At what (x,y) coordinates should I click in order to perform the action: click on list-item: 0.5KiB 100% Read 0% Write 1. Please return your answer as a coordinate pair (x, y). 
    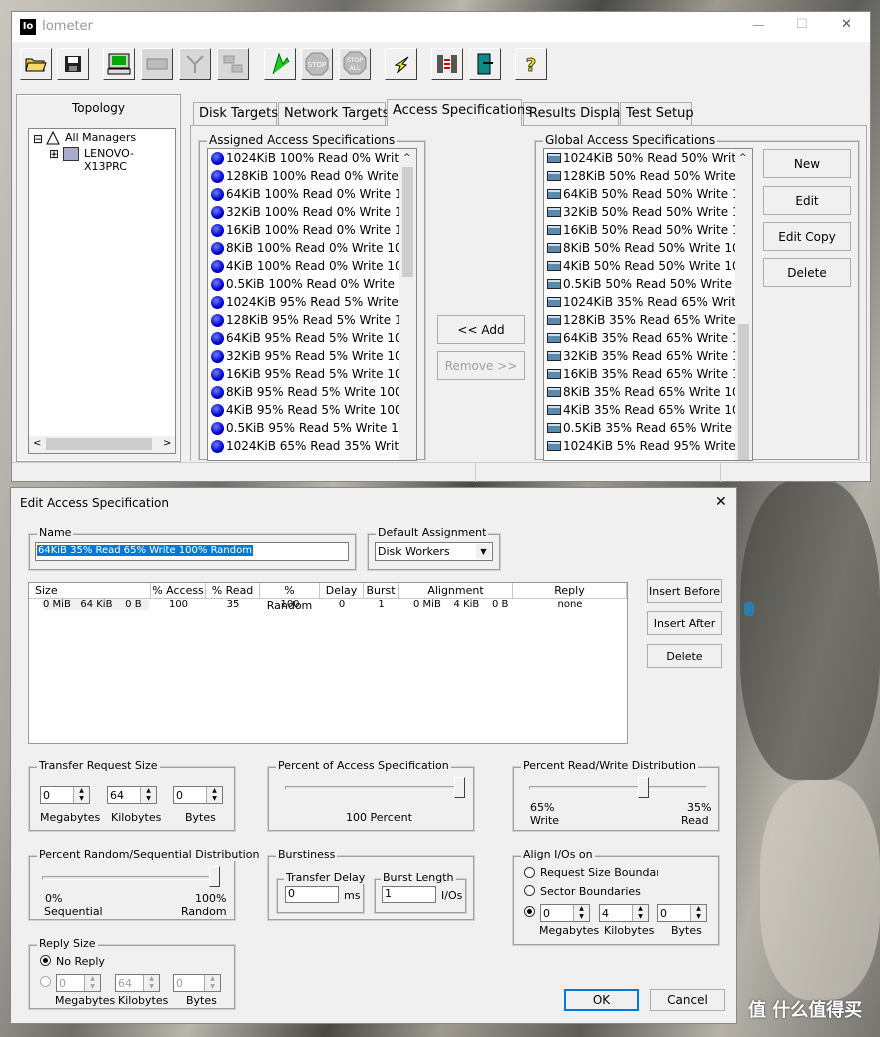
    Looking at the image, I should click on (312, 284).